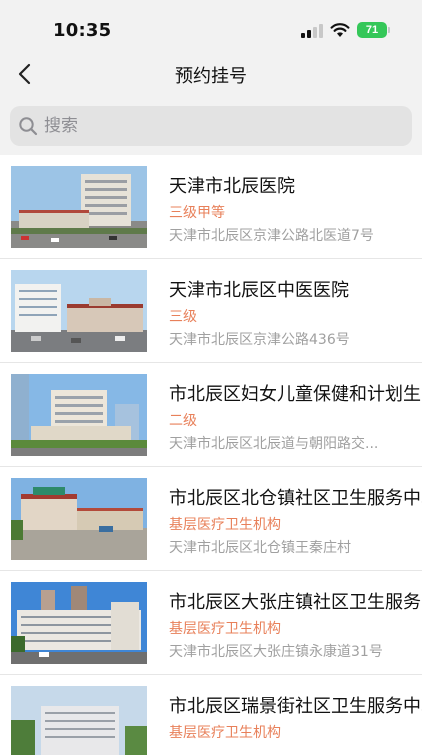 This screenshot has height=755, width=422. I want to click on search-icon, so click(28, 126).